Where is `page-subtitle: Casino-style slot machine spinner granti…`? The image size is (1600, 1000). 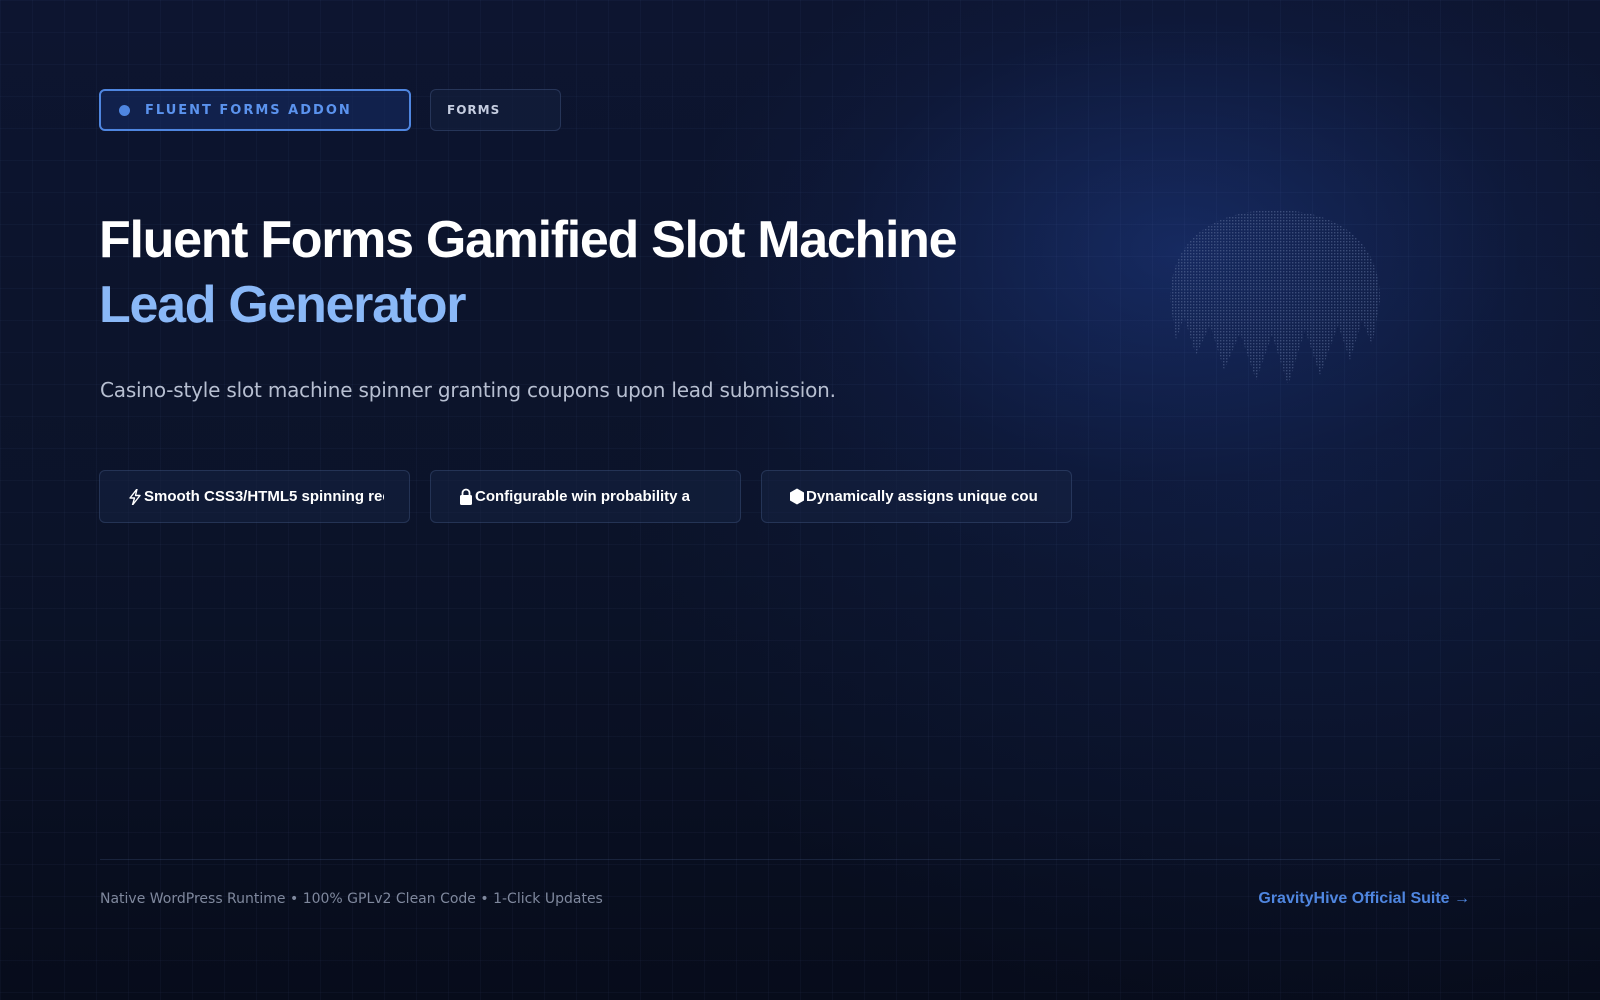
page-subtitle: Casino-style slot machine spinner granti… is located at coordinates (468, 390).